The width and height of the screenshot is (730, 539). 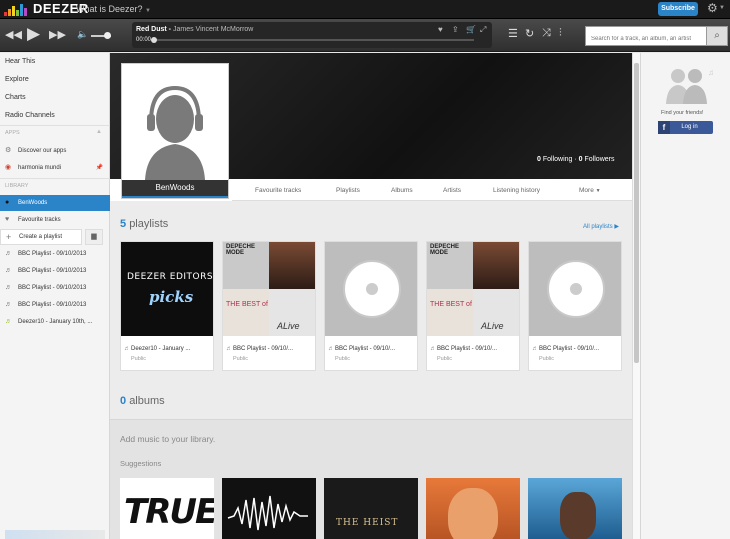 What do you see at coordinates (471, 29) in the screenshot?
I see `cart-icon: 🛒` at bounding box center [471, 29].